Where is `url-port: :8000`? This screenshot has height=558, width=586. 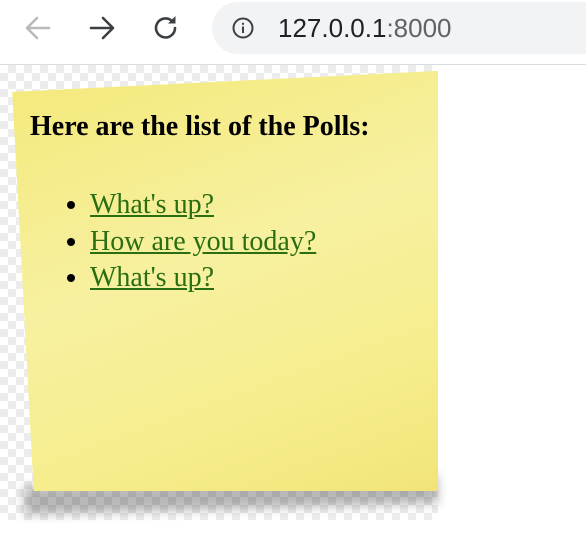
url-port: :8000 is located at coordinates (419, 28).